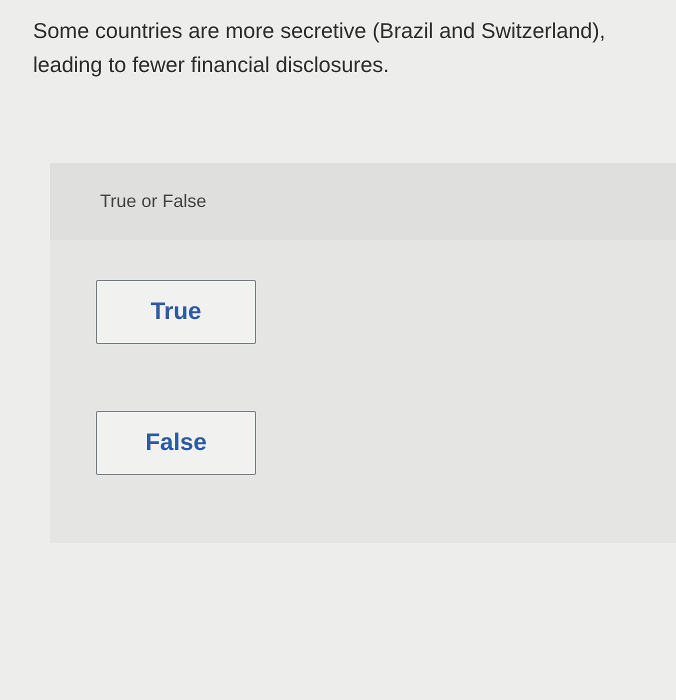  Describe the element at coordinates (176, 443) in the screenshot. I see `answer-option: False` at that location.